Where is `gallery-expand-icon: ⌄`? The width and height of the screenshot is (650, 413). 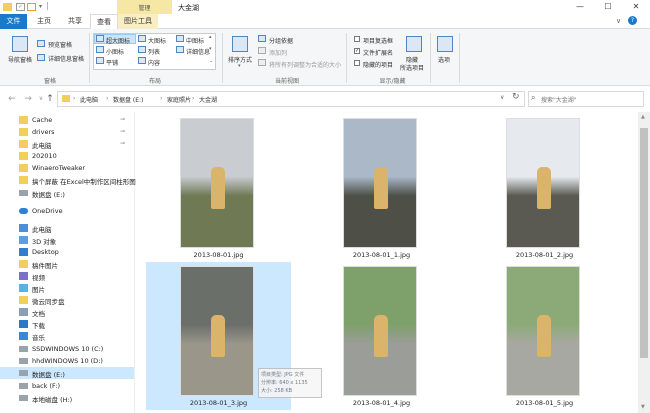 gallery-expand-icon: ⌄ is located at coordinates (211, 61).